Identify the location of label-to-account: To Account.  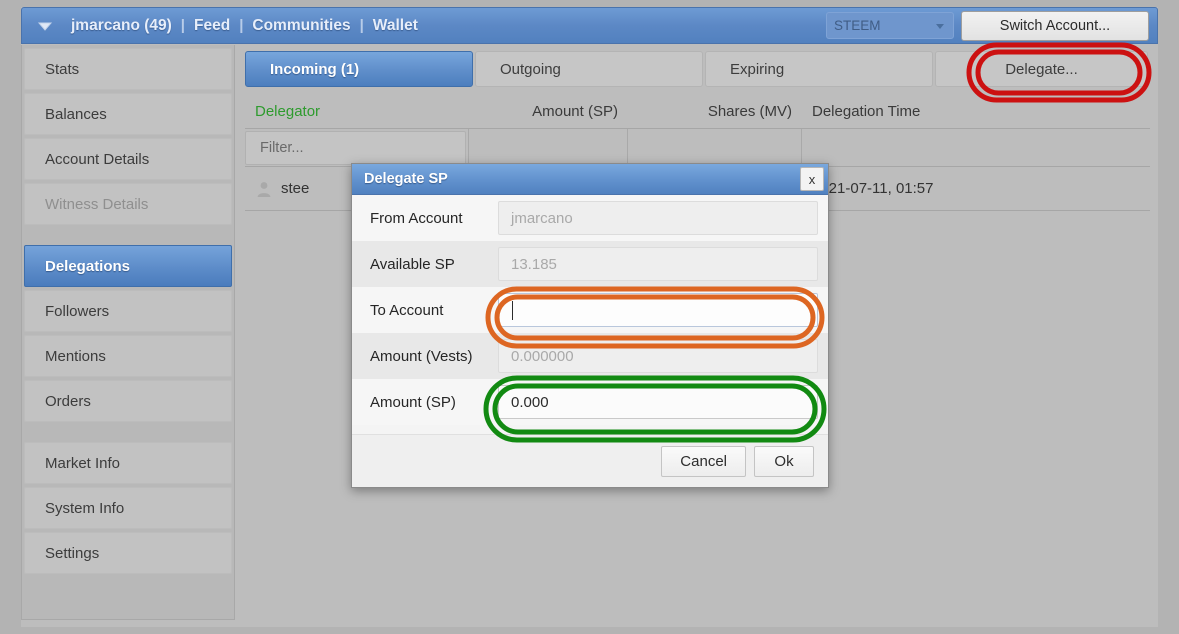
(421, 310).